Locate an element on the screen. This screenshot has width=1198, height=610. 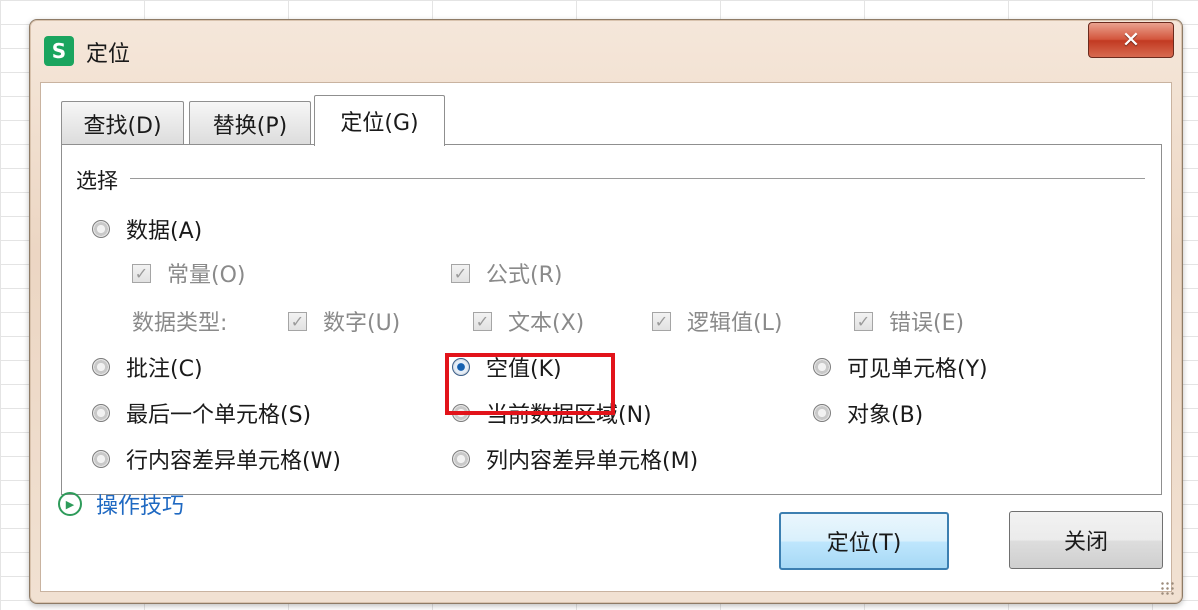
option-logical-label: 逻辑值(L) is located at coordinates (735, 323).